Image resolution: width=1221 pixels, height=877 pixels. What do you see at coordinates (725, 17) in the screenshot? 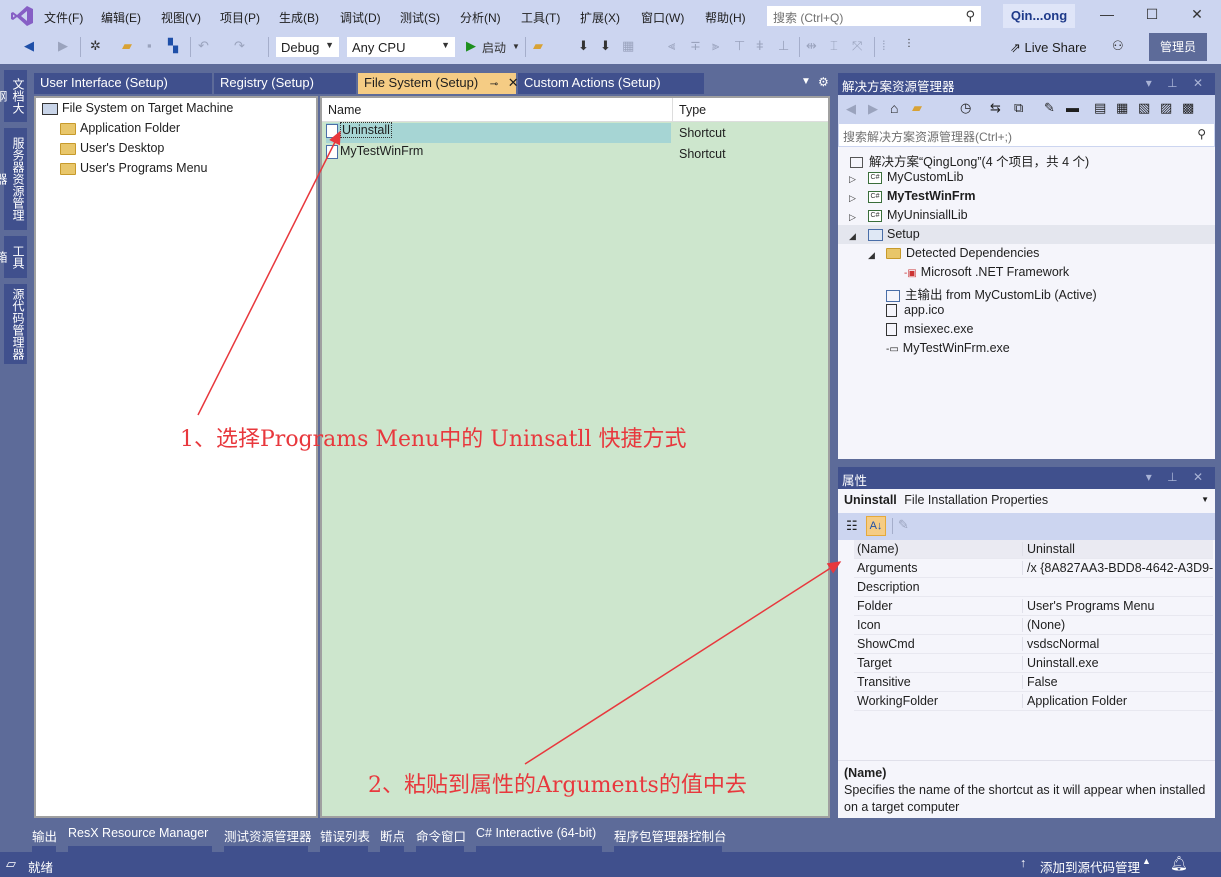
I see `menu-help: 帮助(H)` at bounding box center [725, 17].